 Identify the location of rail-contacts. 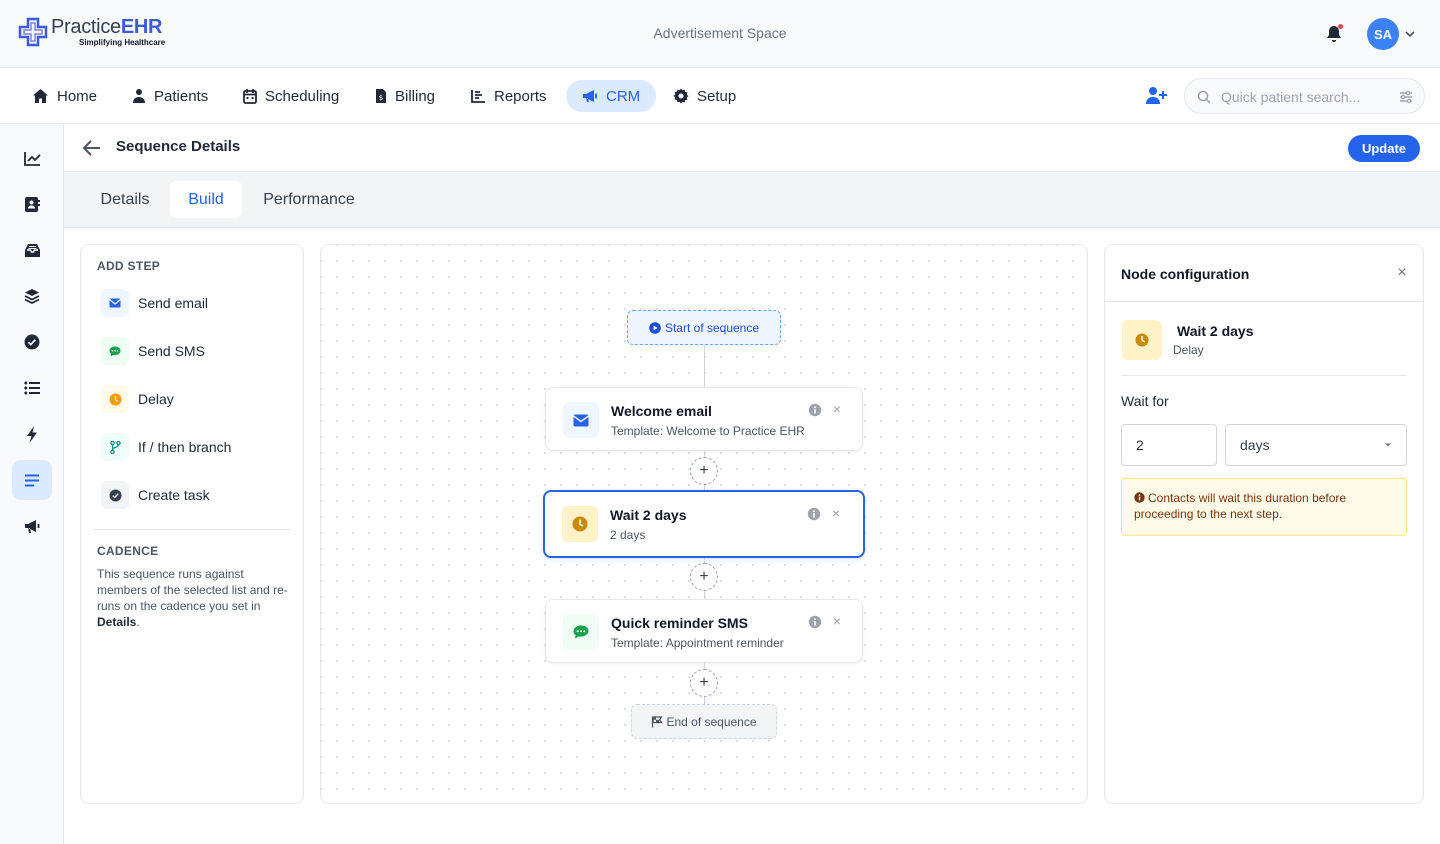
(32, 204).